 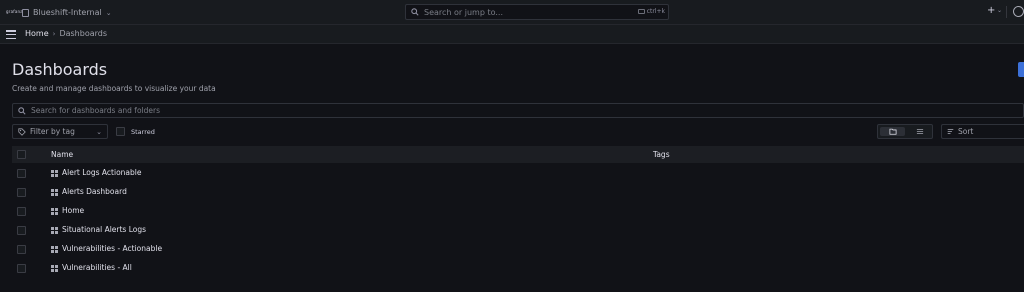 I want to click on column-header-name: Name, so click(x=62, y=154).